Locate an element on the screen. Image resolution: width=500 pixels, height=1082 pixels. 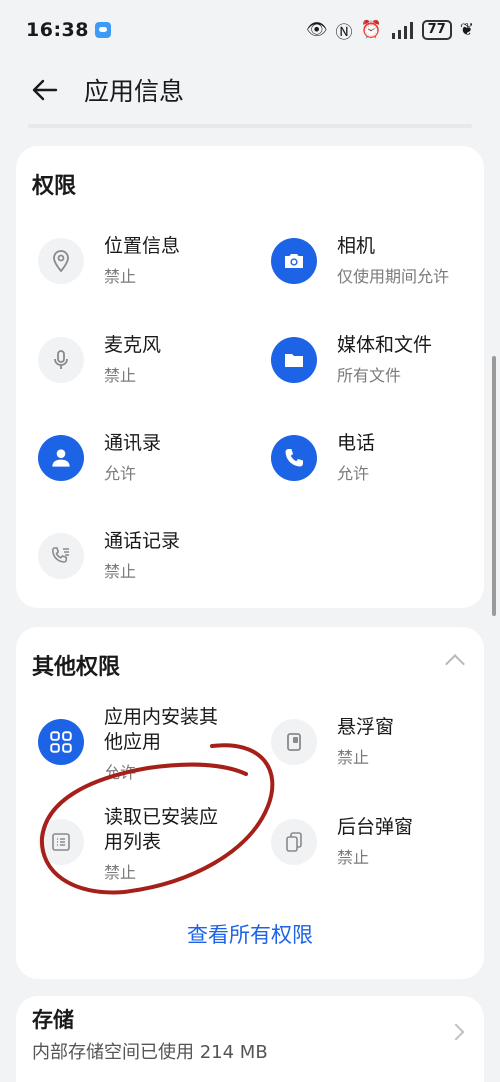
permission-phone: 电话 允许 is located at coordinates (381, 476).